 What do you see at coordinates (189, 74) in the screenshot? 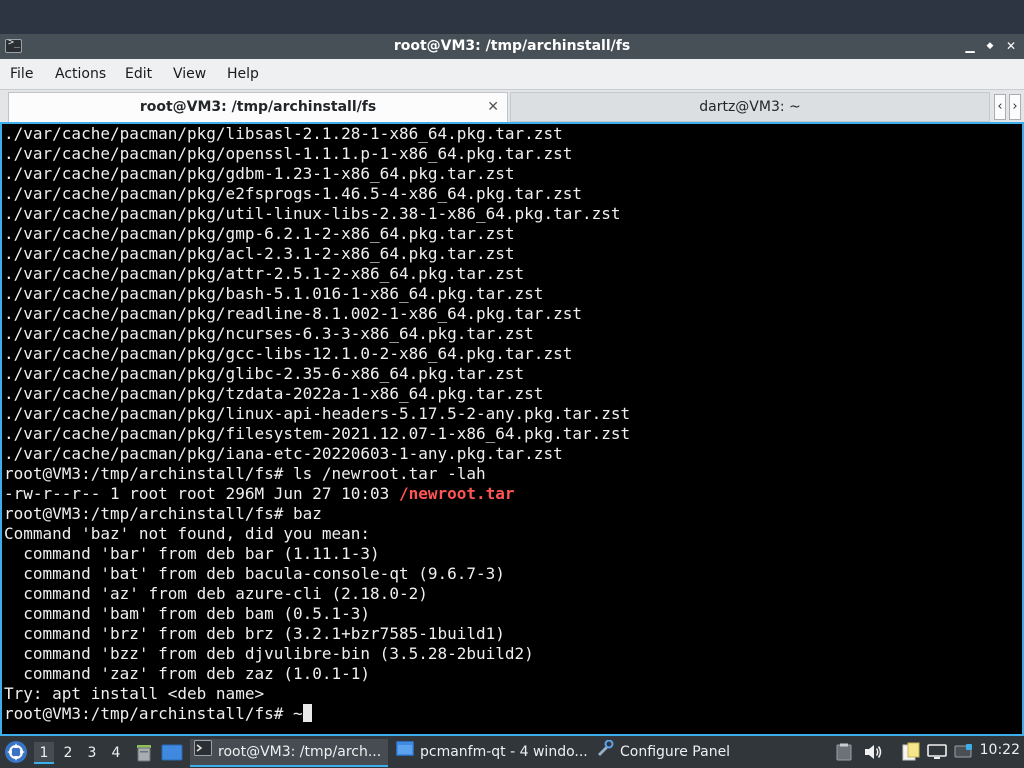
I see `menu-view: View` at bounding box center [189, 74].